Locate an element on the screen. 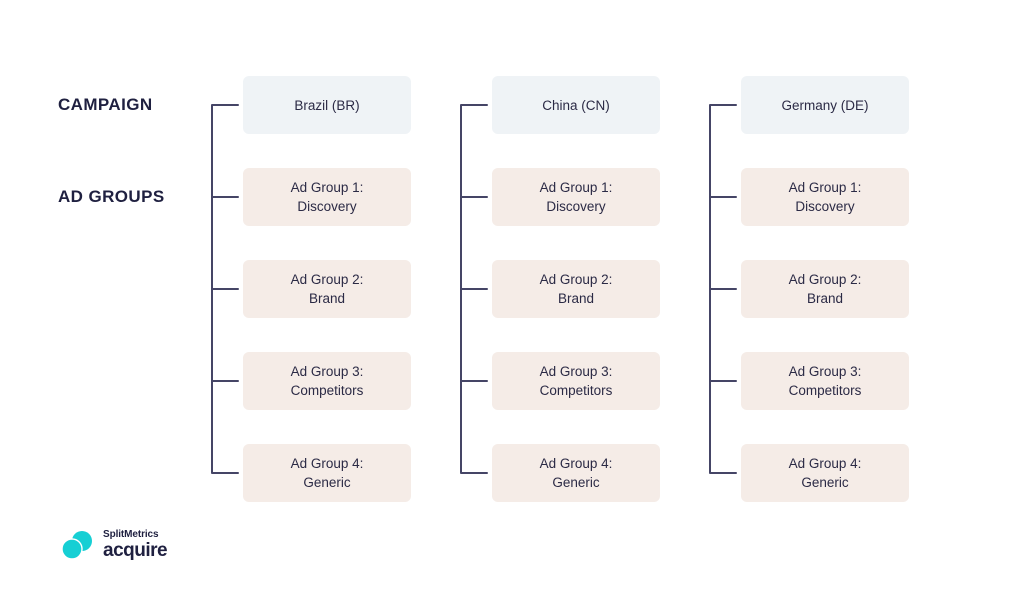  brand-wordmark: SplitMetrics acquire is located at coordinates (135, 545).